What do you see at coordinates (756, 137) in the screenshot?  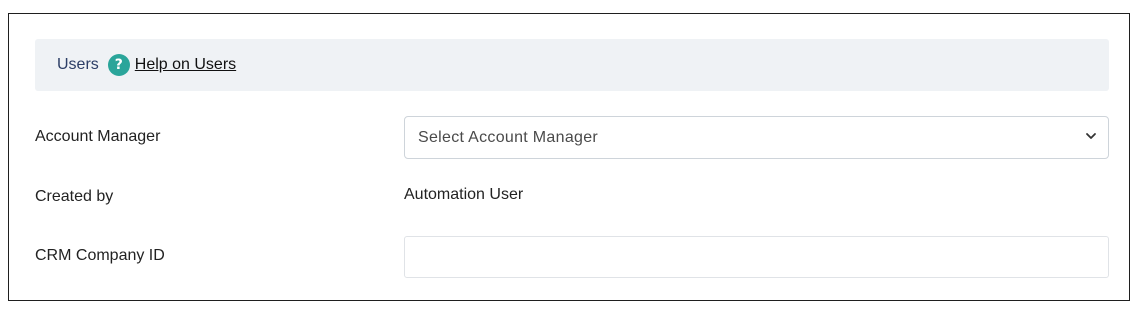 I see `account-manager-select: Select Account Manager` at bounding box center [756, 137].